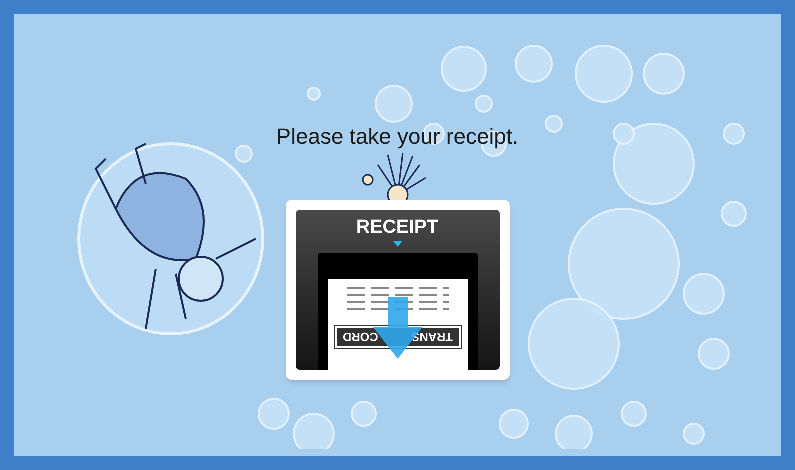 The width and height of the screenshot is (795, 470). Describe the element at coordinates (397, 227) in the screenshot. I see `receipt-label: RECEIPT` at that location.